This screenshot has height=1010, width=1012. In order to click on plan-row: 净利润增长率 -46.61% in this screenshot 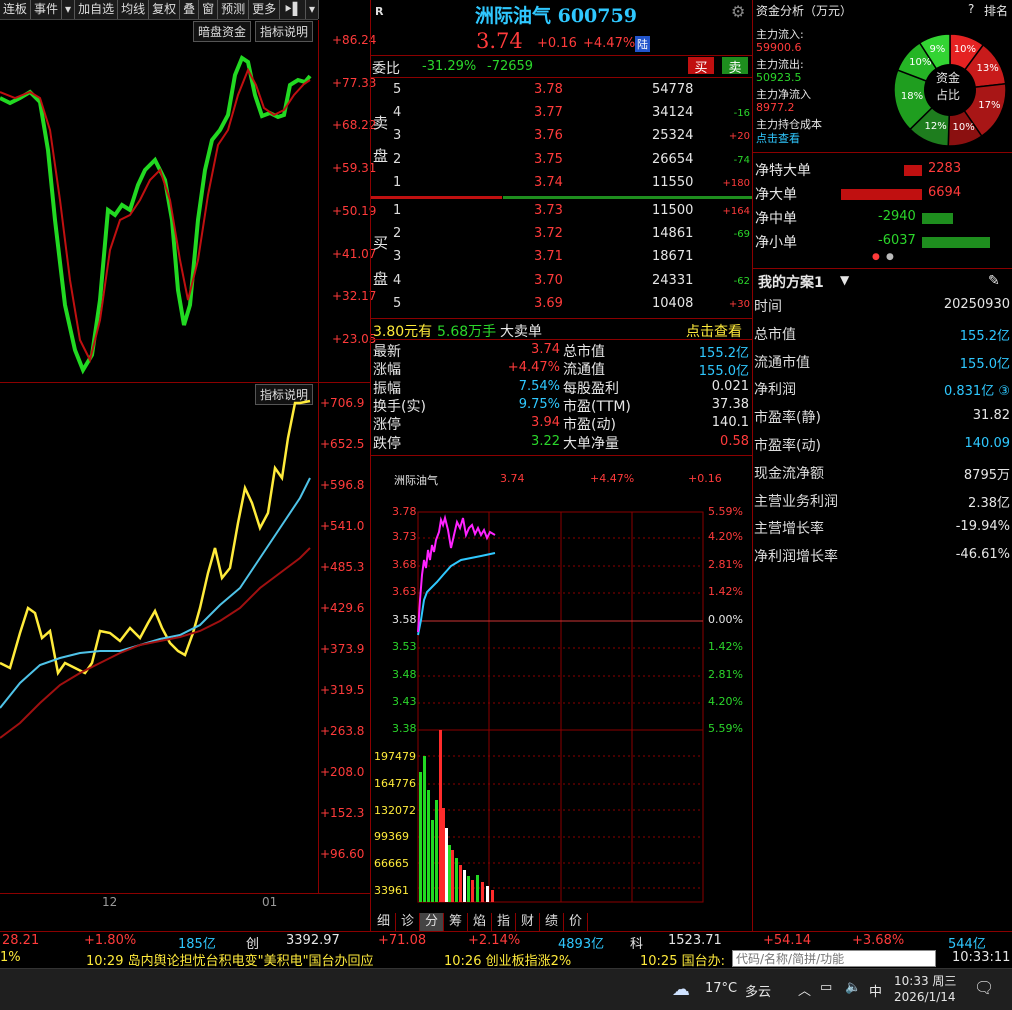, I will do `click(883, 555)`.